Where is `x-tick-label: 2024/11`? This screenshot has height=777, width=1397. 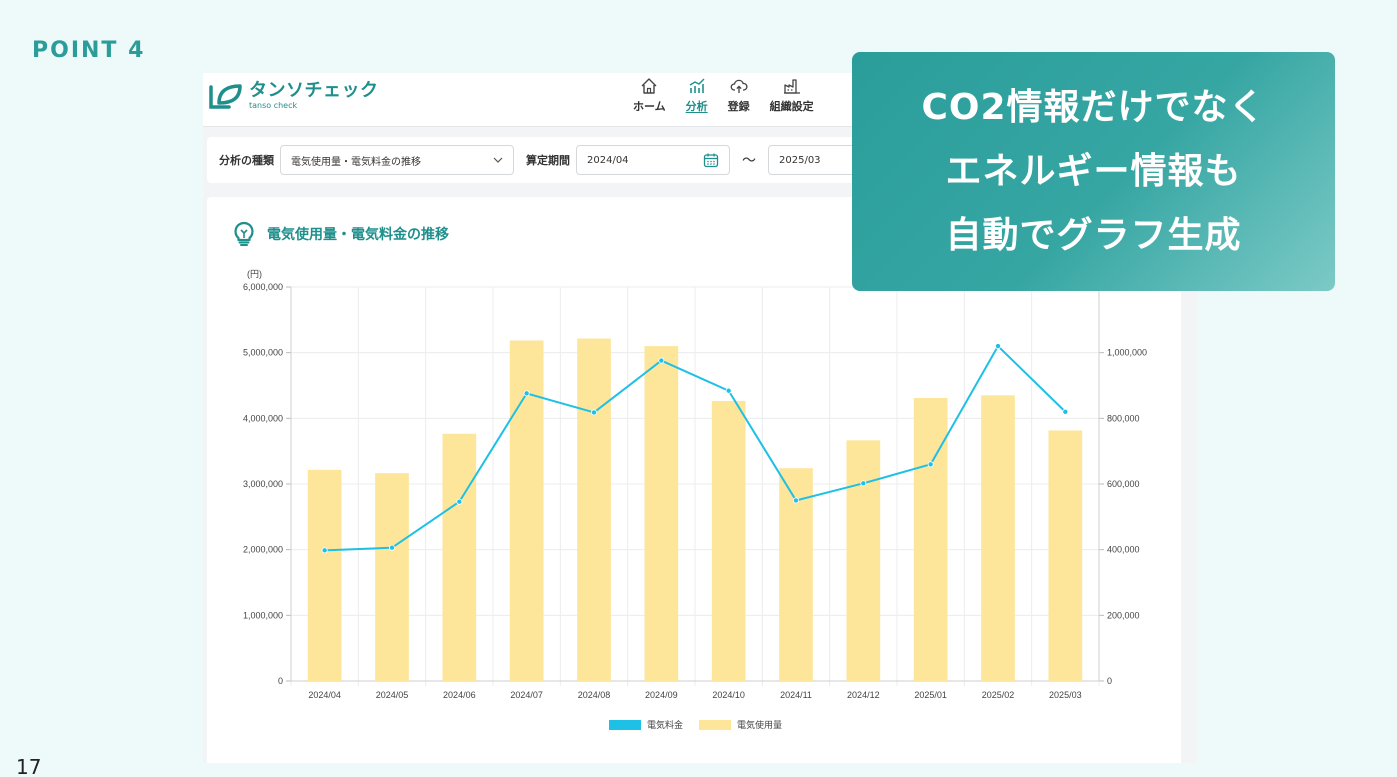
x-tick-label: 2024/11 is located at coordinates (796, 695).